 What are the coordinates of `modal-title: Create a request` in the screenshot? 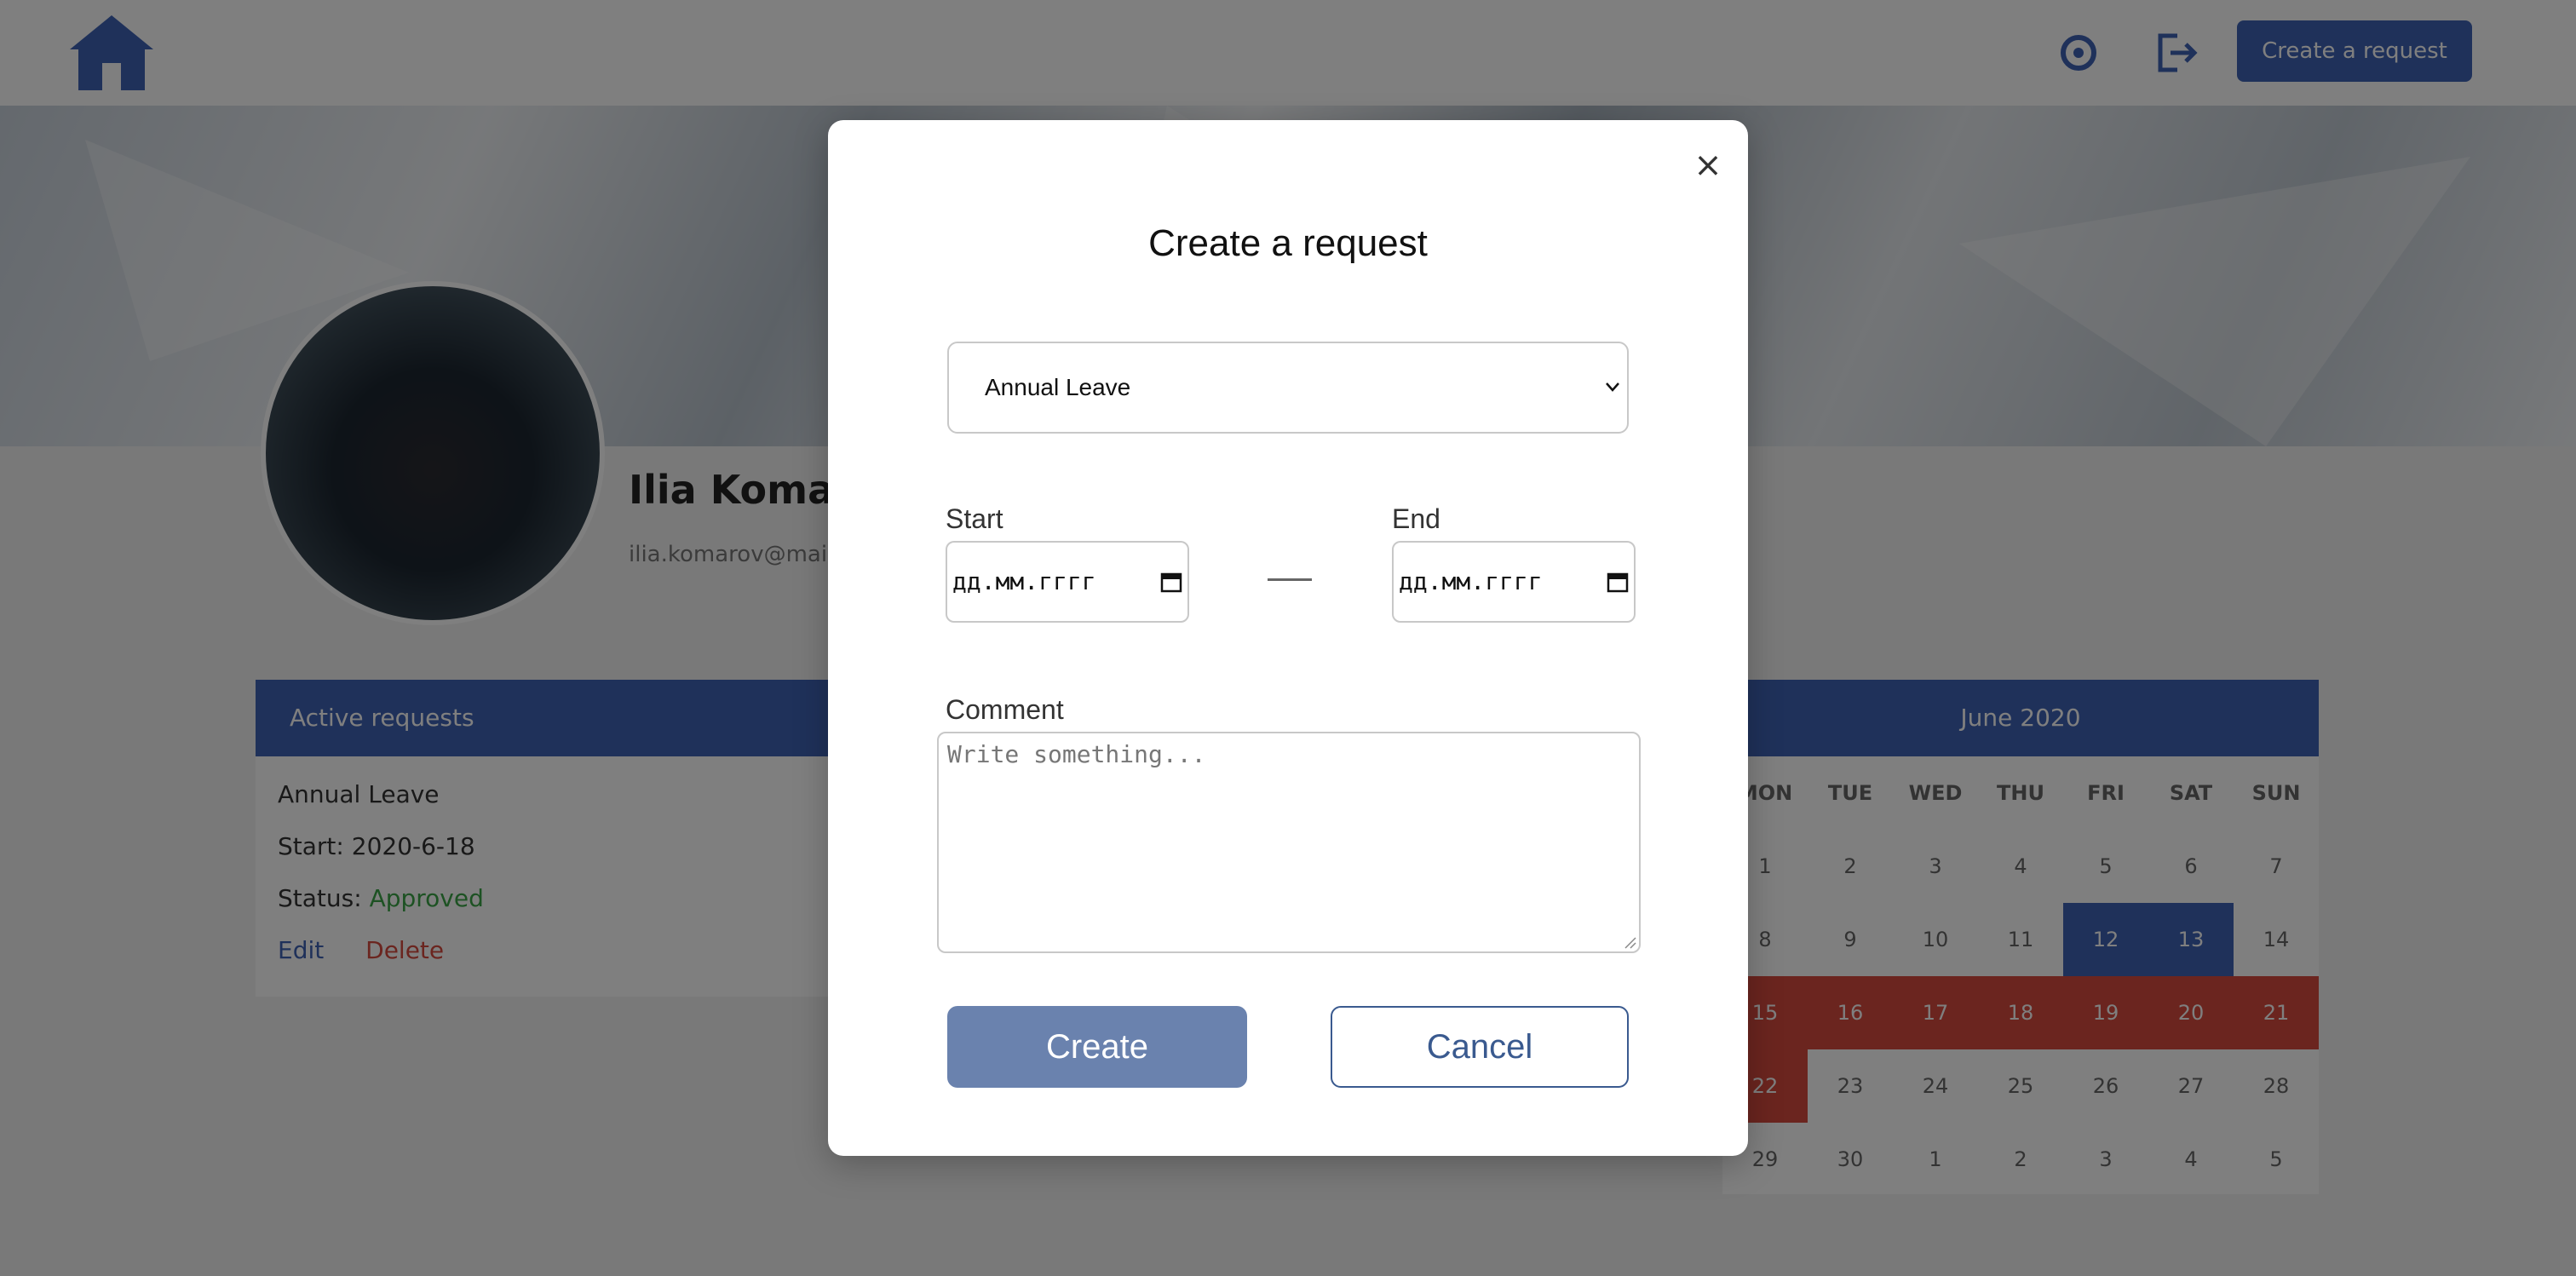 It's located at (1288, 243).